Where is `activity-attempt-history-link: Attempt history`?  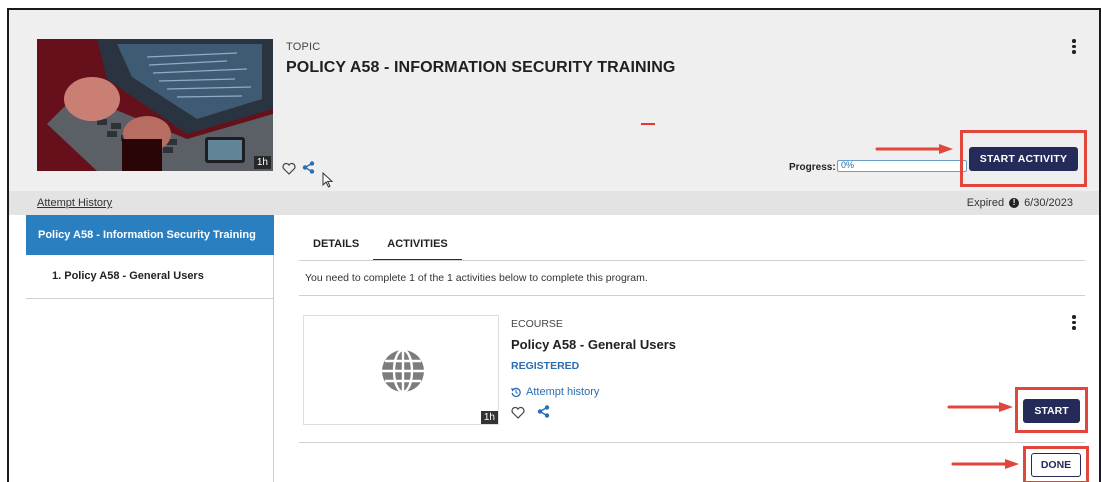 activity-attempt-history-link: Attempt history is located at coordinates (555, 392).